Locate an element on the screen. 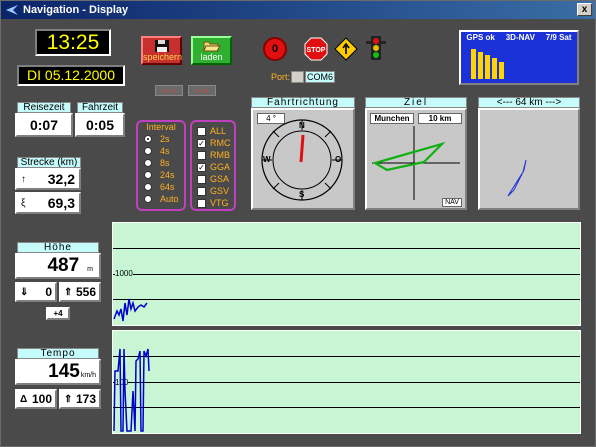 This screenshot has width=596, height=447. interval-option-label: 2s is located at coordinates (165, 139).